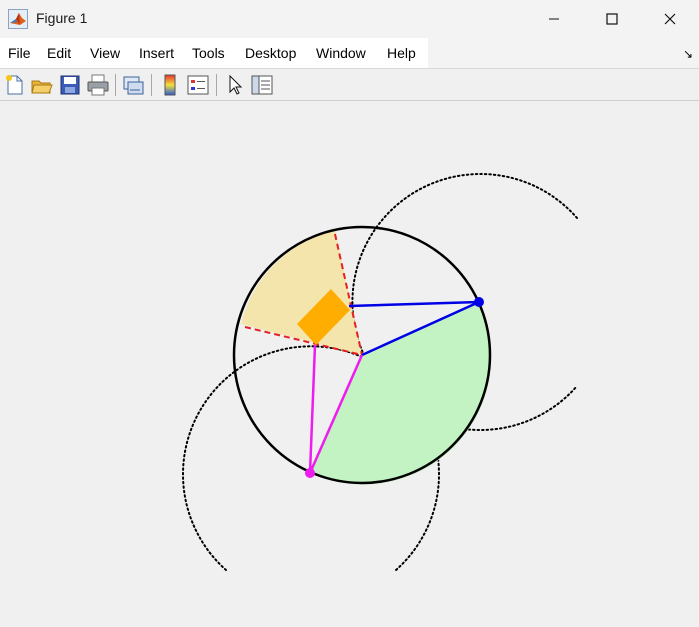 The height and width of the screenshot is (627, 699). I want to click on new-figure-icon, so click(15, 85).